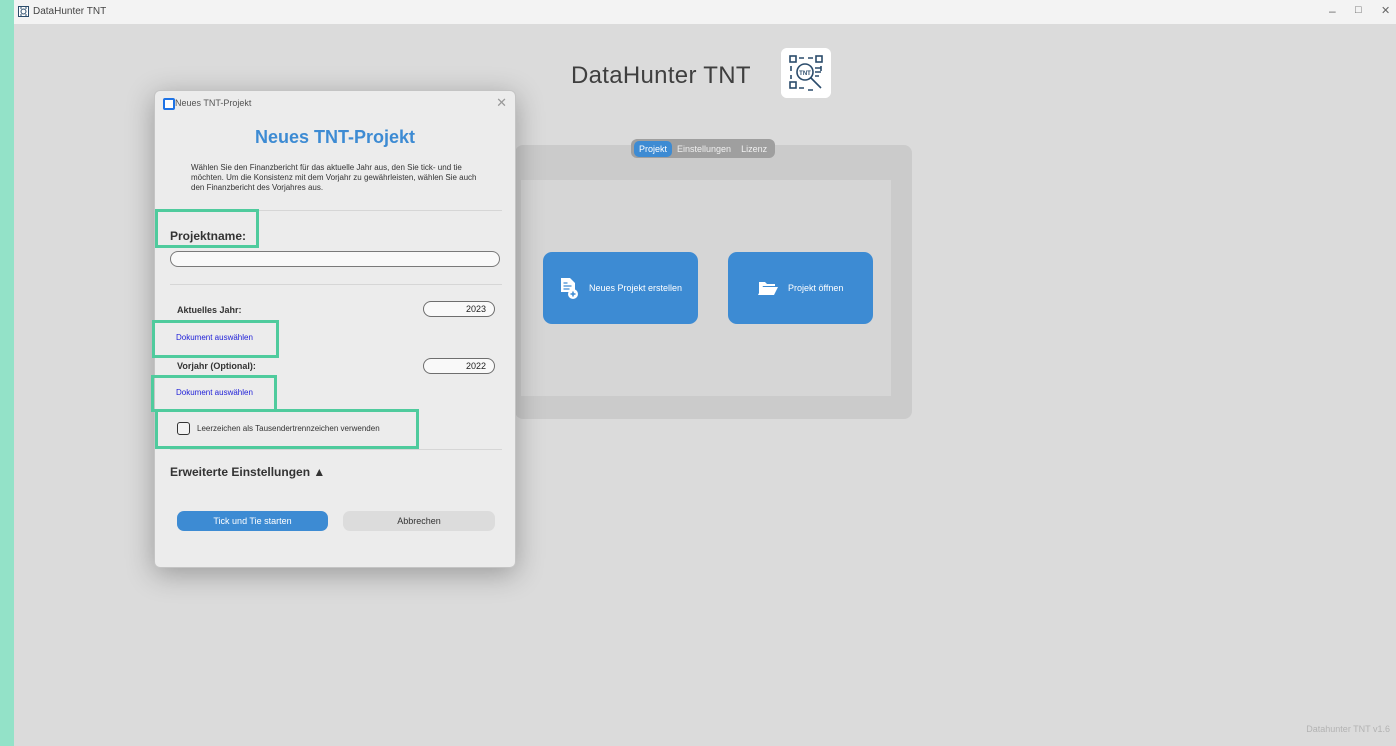  What do you see at coordinates (252, 521) in the screenshot?
I see `start-tick-tie-button: Tick und Tie starten` at bounding box center [252, 521].